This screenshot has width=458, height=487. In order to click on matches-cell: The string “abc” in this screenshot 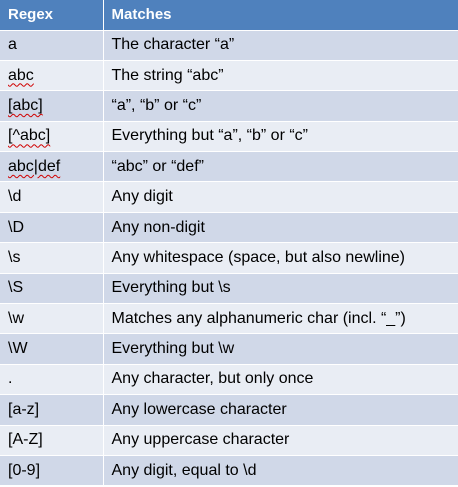, I will do `click(280, 76)`.